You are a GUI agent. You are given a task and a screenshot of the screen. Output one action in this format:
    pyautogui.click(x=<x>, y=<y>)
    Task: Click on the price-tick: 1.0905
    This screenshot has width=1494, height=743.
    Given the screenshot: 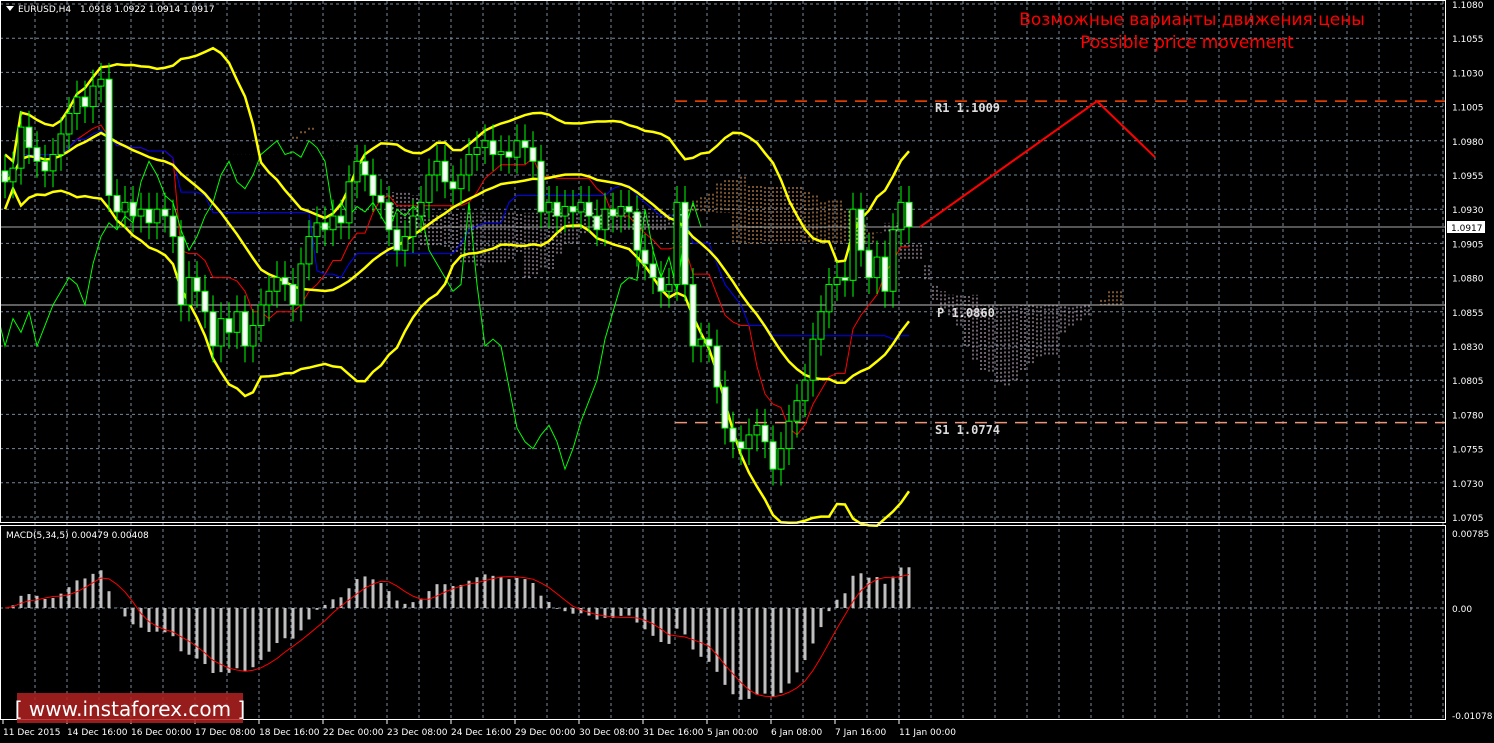 What is the action you would take?
    pyautogui.click(x=1468, y=245)
    